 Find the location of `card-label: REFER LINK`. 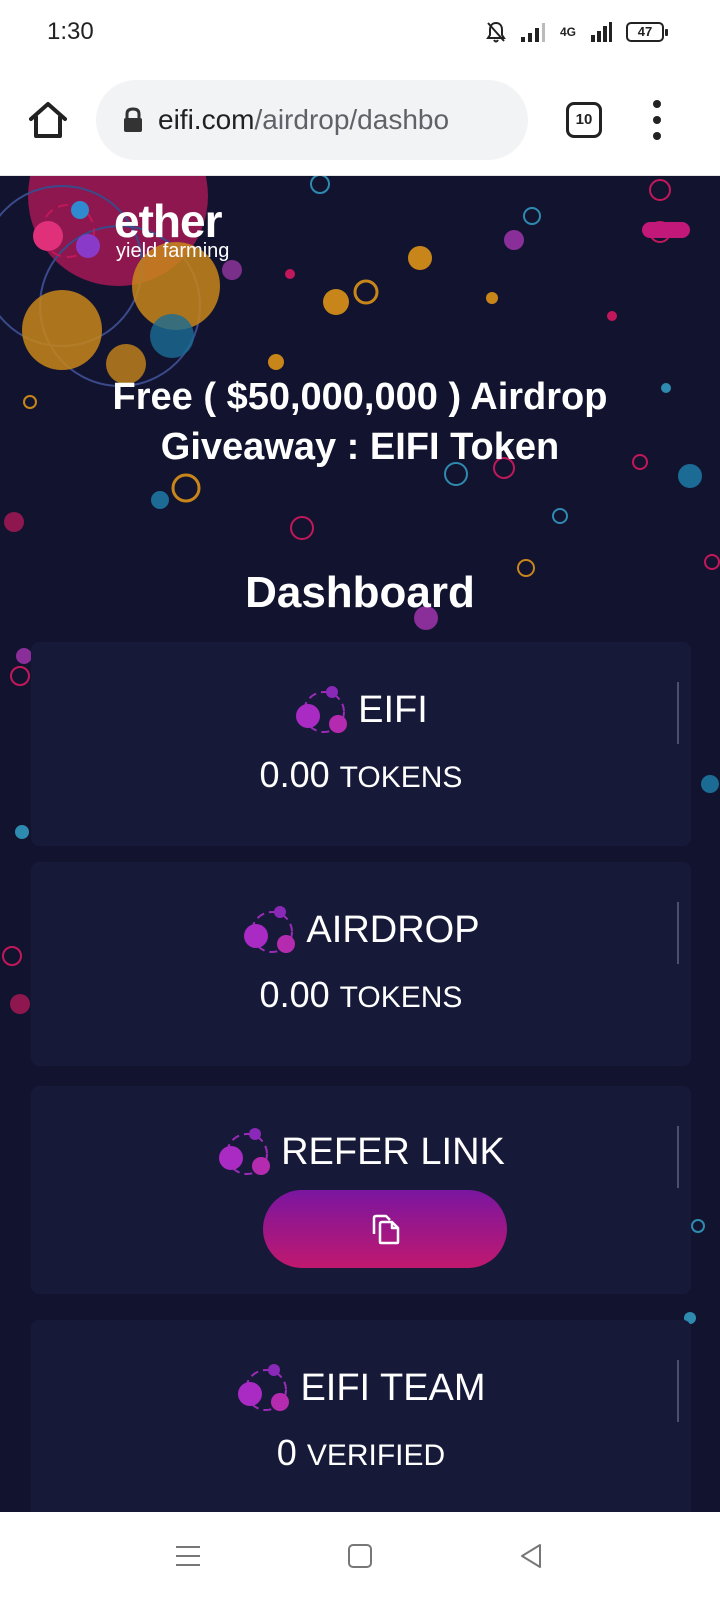

card-label: REFER LINK is located at coordinates (393, 1151).